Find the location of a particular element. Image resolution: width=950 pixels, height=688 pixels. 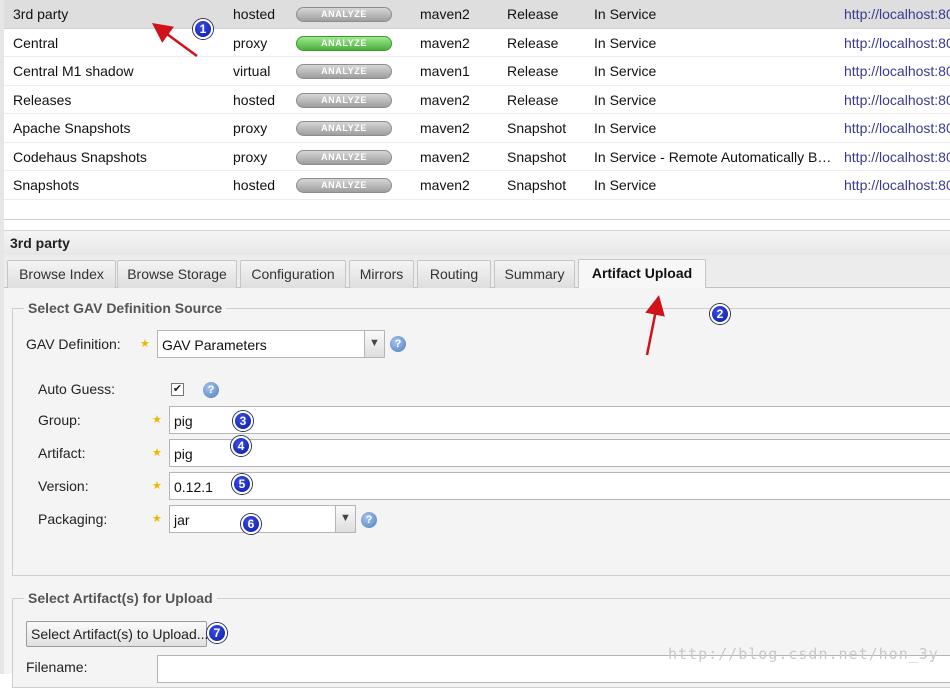

annotation-badge: 3 is located at coordinates (243, 421).